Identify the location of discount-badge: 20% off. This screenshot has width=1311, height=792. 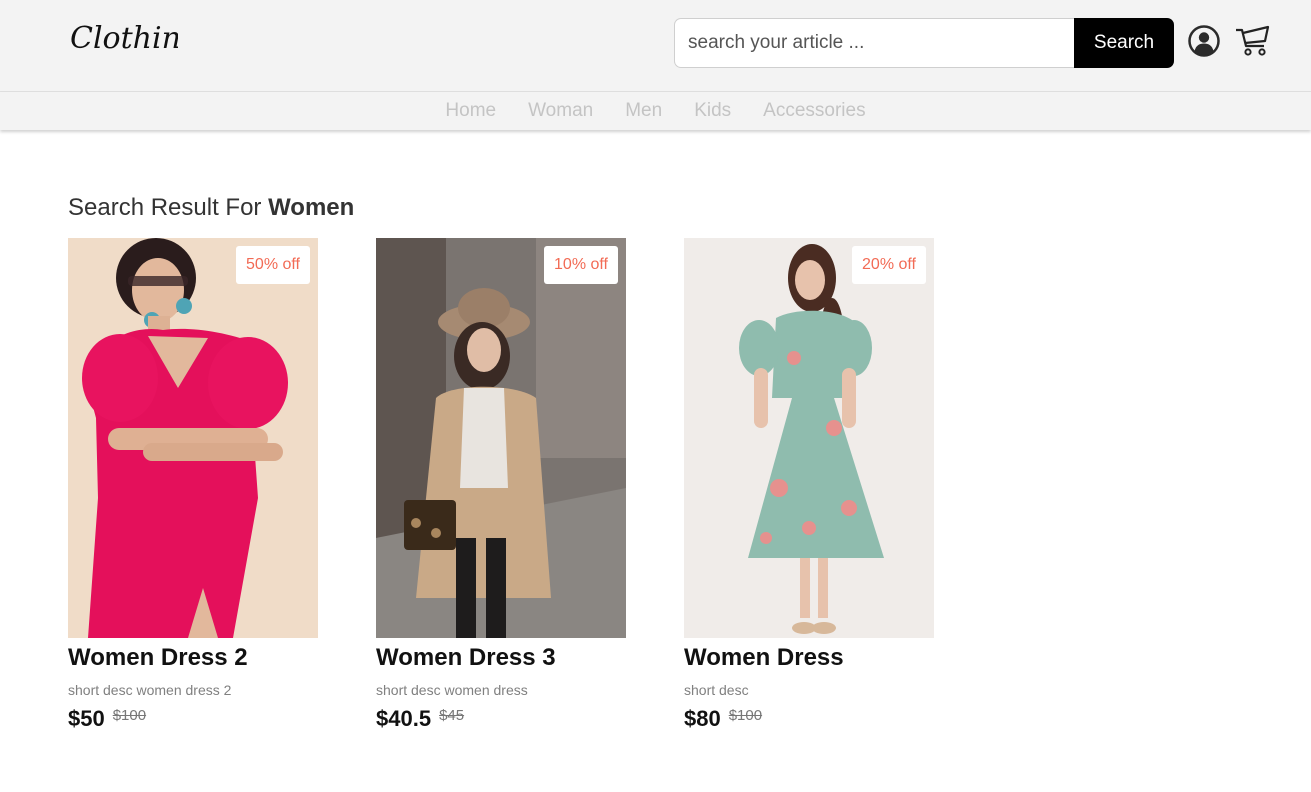
(889, 265).